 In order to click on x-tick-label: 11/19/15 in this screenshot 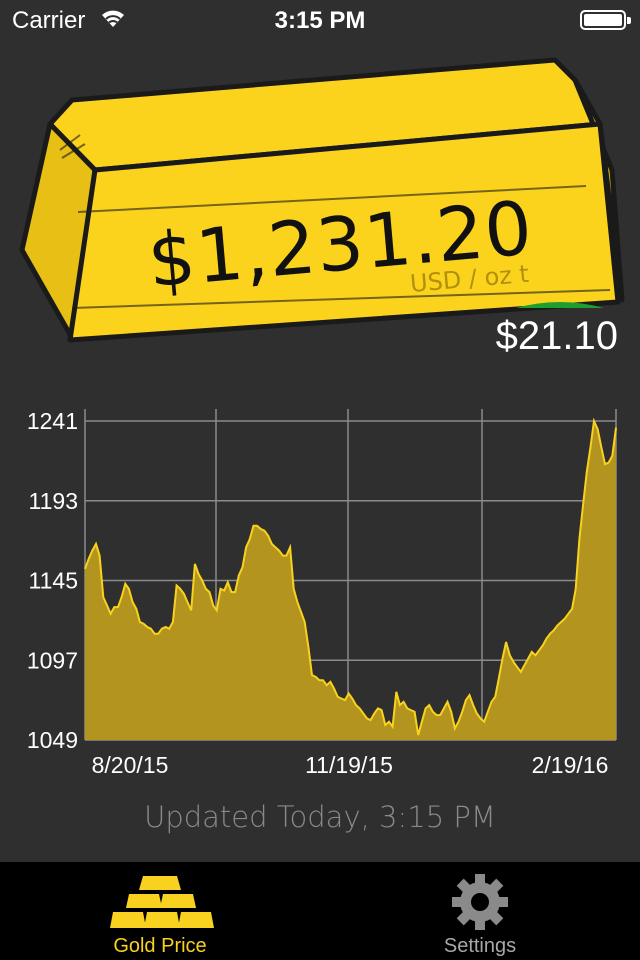, I will do `click(349, 765)`.